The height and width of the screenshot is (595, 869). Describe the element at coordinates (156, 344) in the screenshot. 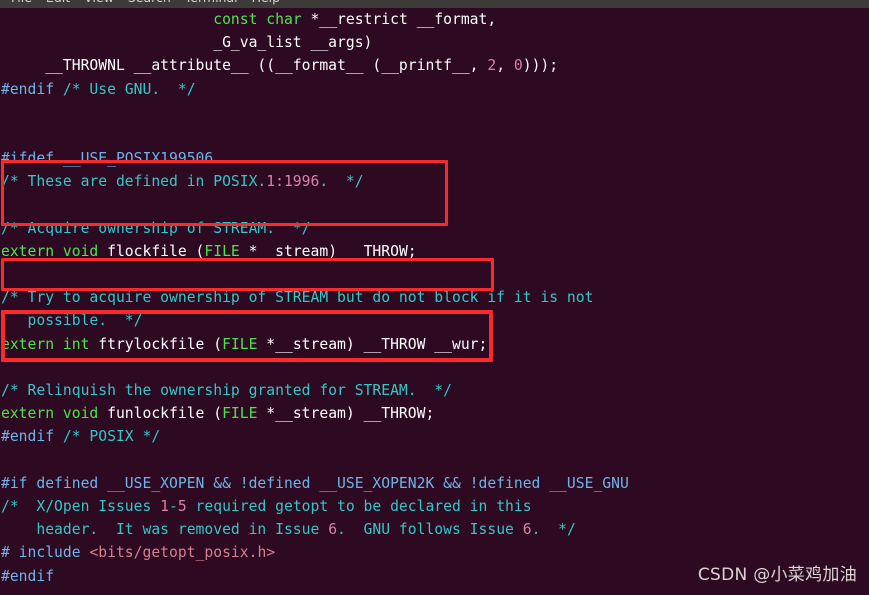

I see `code-token: ftrylockfile (` at that location.